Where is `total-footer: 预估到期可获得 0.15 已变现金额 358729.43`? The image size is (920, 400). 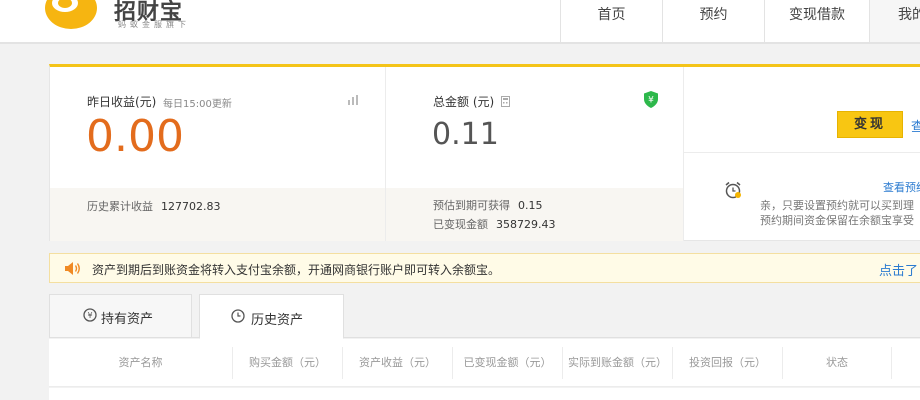 total-footer: 预估到期可获得 0.15 已变现金额 358729.43 is located at coordinates (534, 214).